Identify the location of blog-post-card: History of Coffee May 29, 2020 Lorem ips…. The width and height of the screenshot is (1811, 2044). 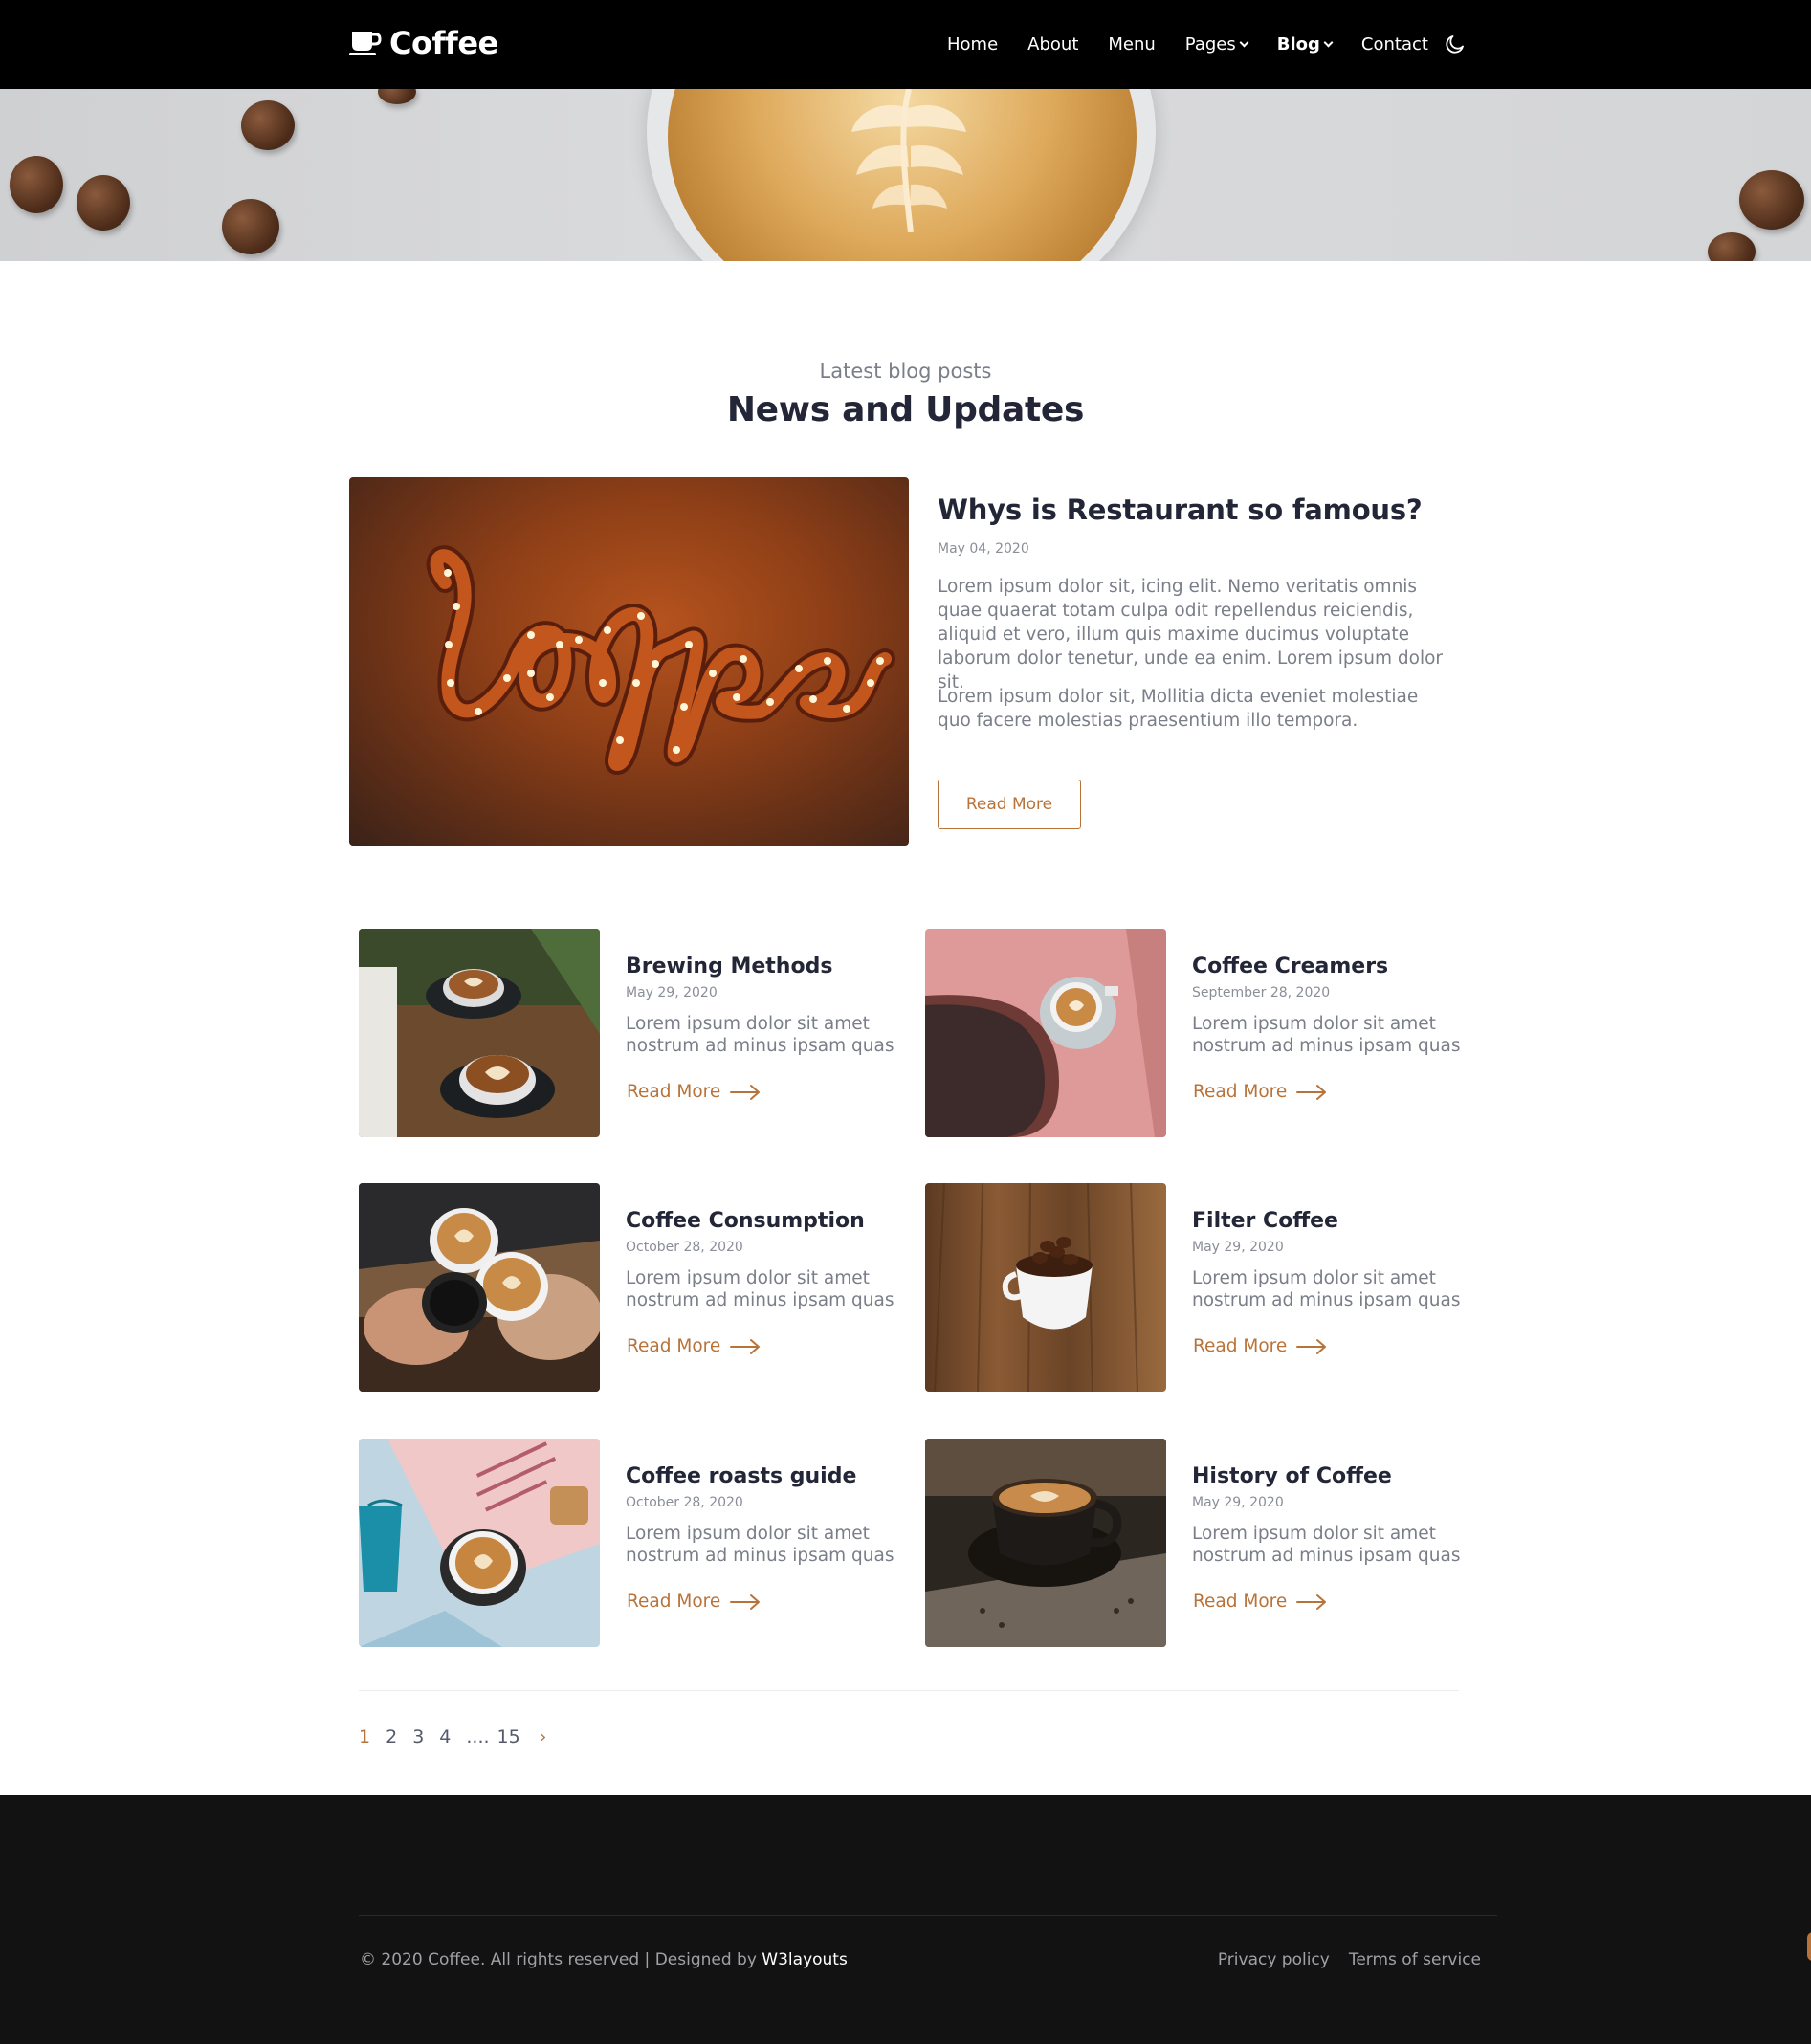
(1193, 1543).